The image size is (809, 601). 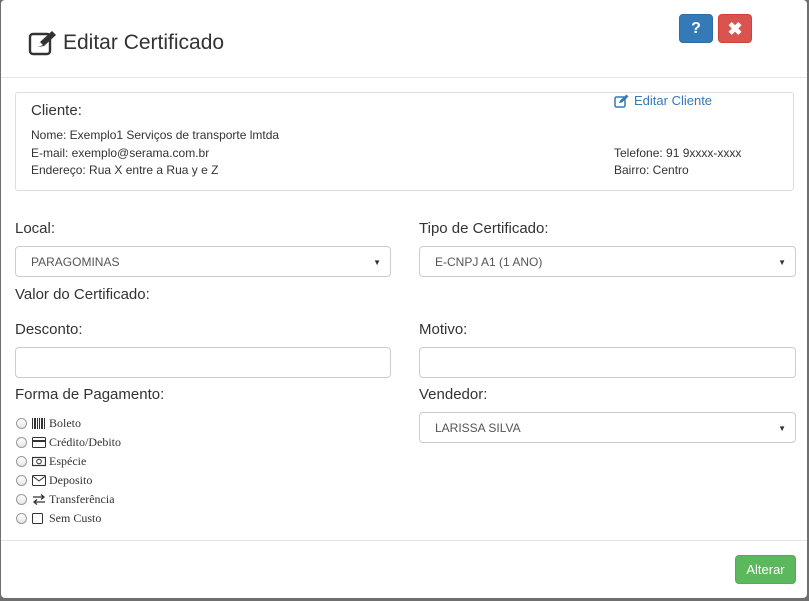 I want to click on envelope-icon, so click(x=39, y=480).